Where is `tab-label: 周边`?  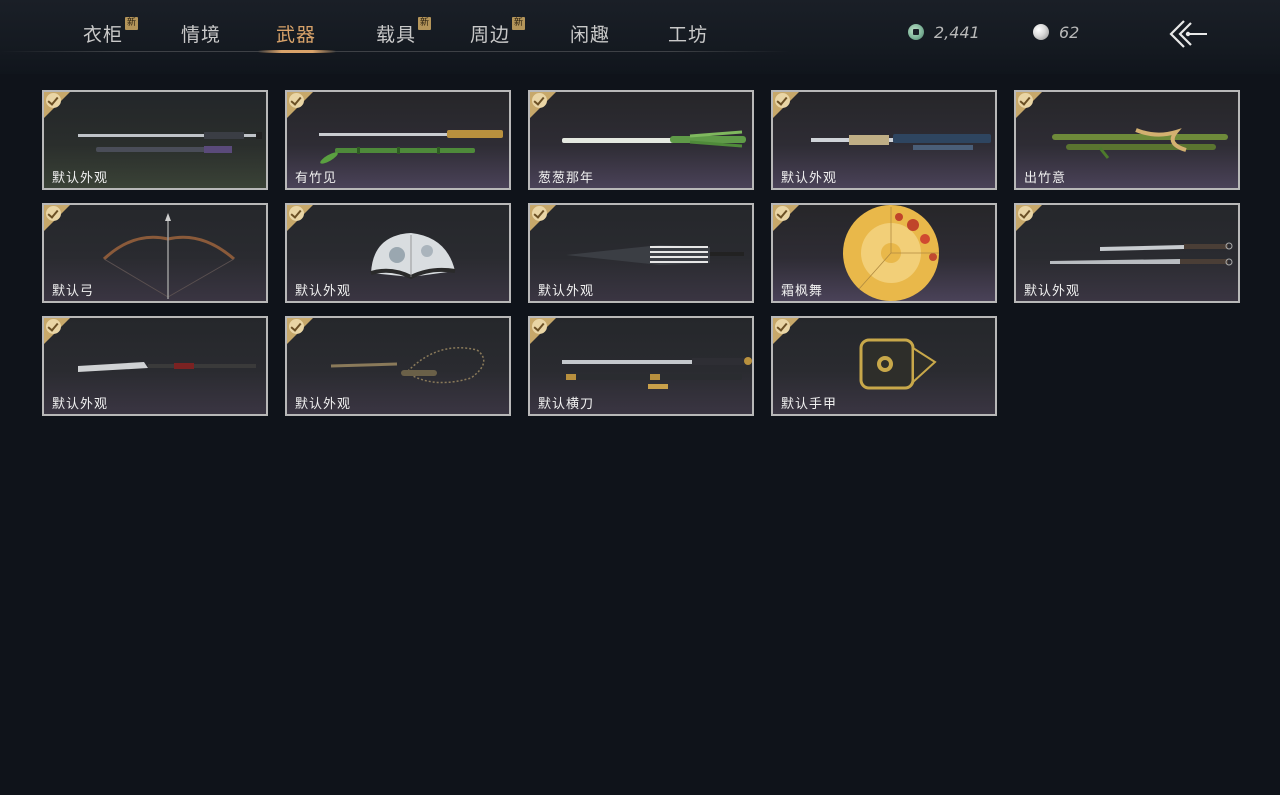
tab-label: 周边 is located at coordinates (490, 35).